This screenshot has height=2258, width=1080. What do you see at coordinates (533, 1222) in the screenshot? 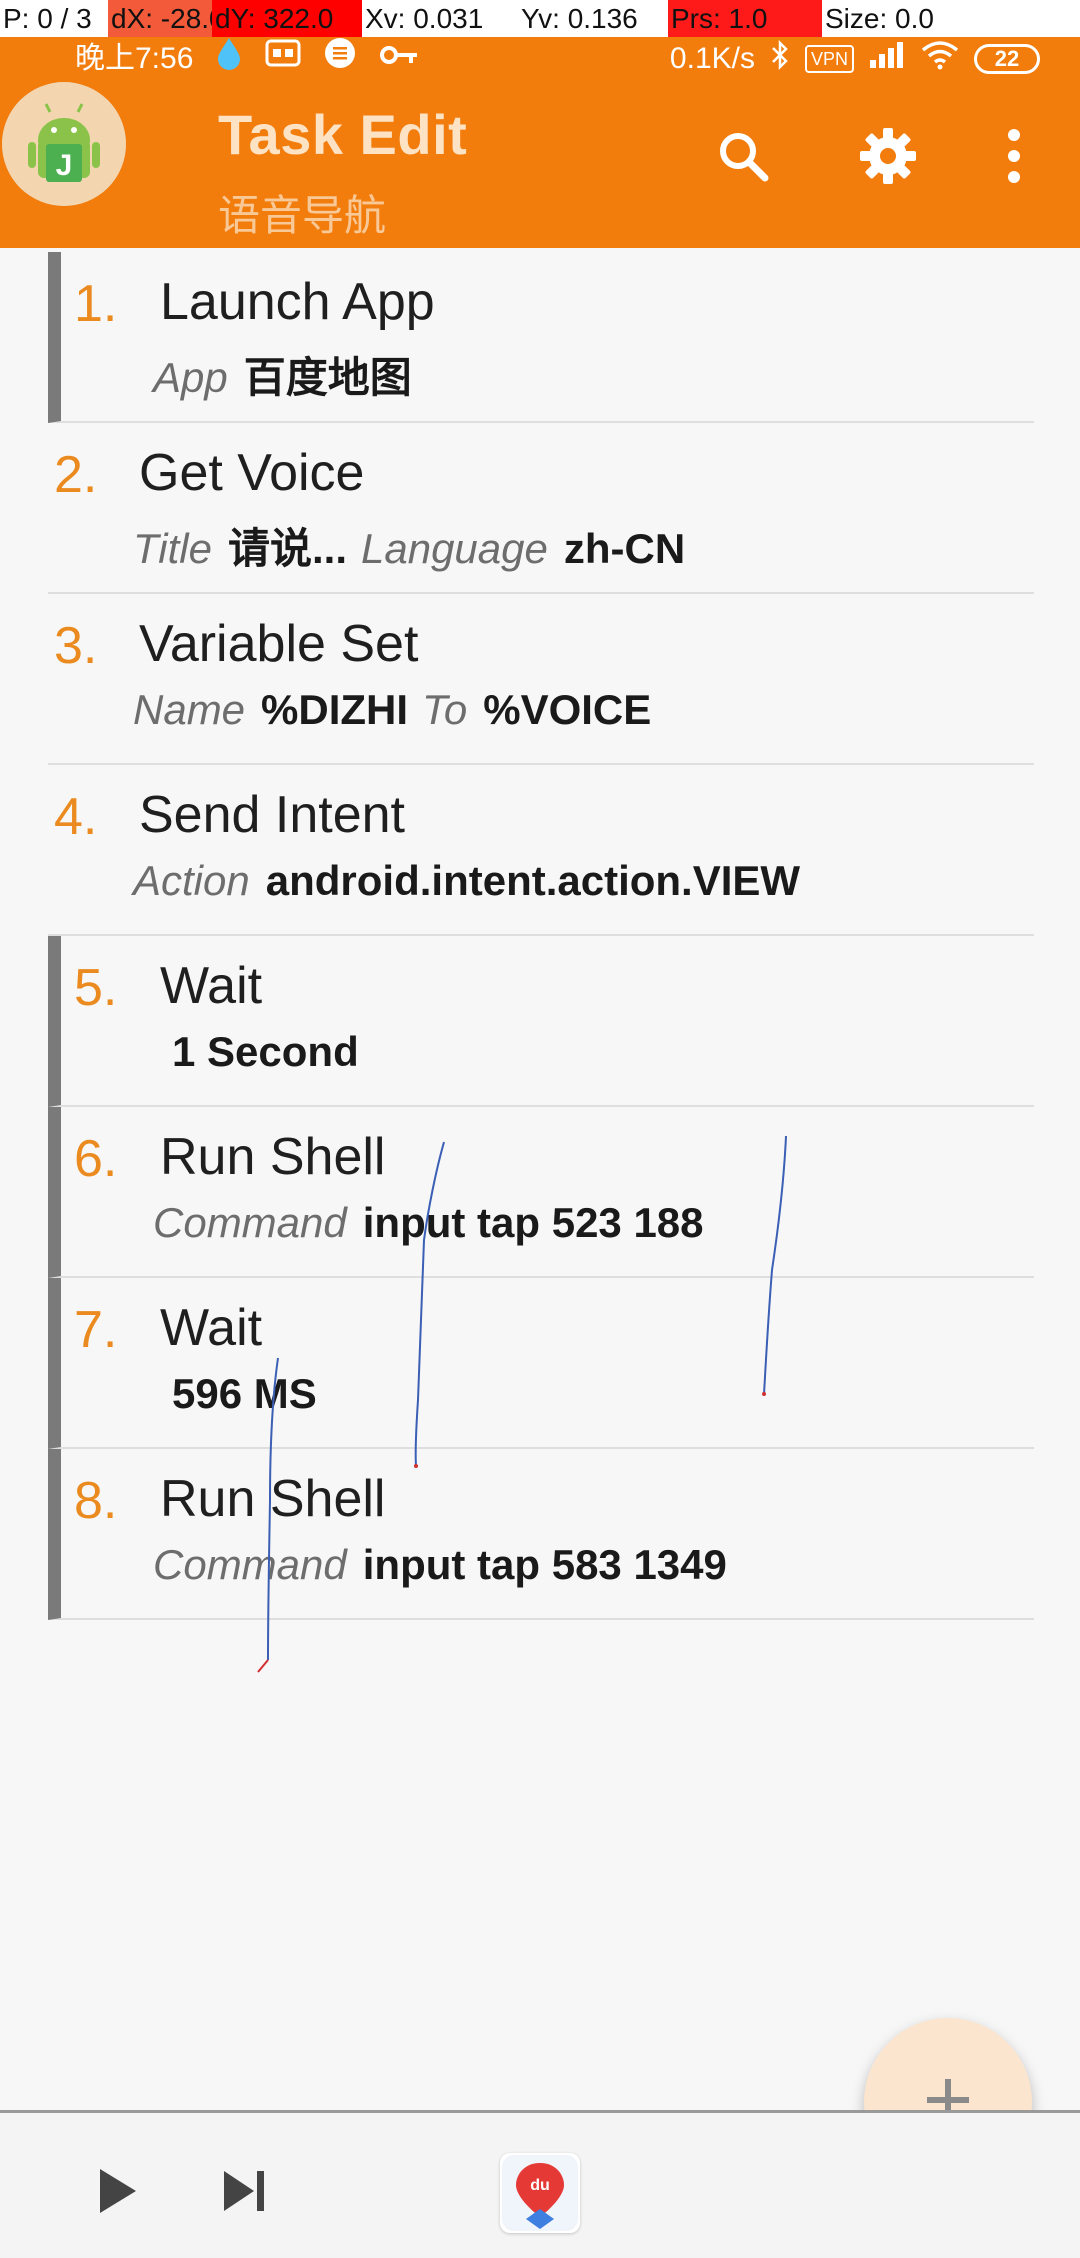
I see `arg-value: input tap 523 188` at bounding box center [533, 1222].